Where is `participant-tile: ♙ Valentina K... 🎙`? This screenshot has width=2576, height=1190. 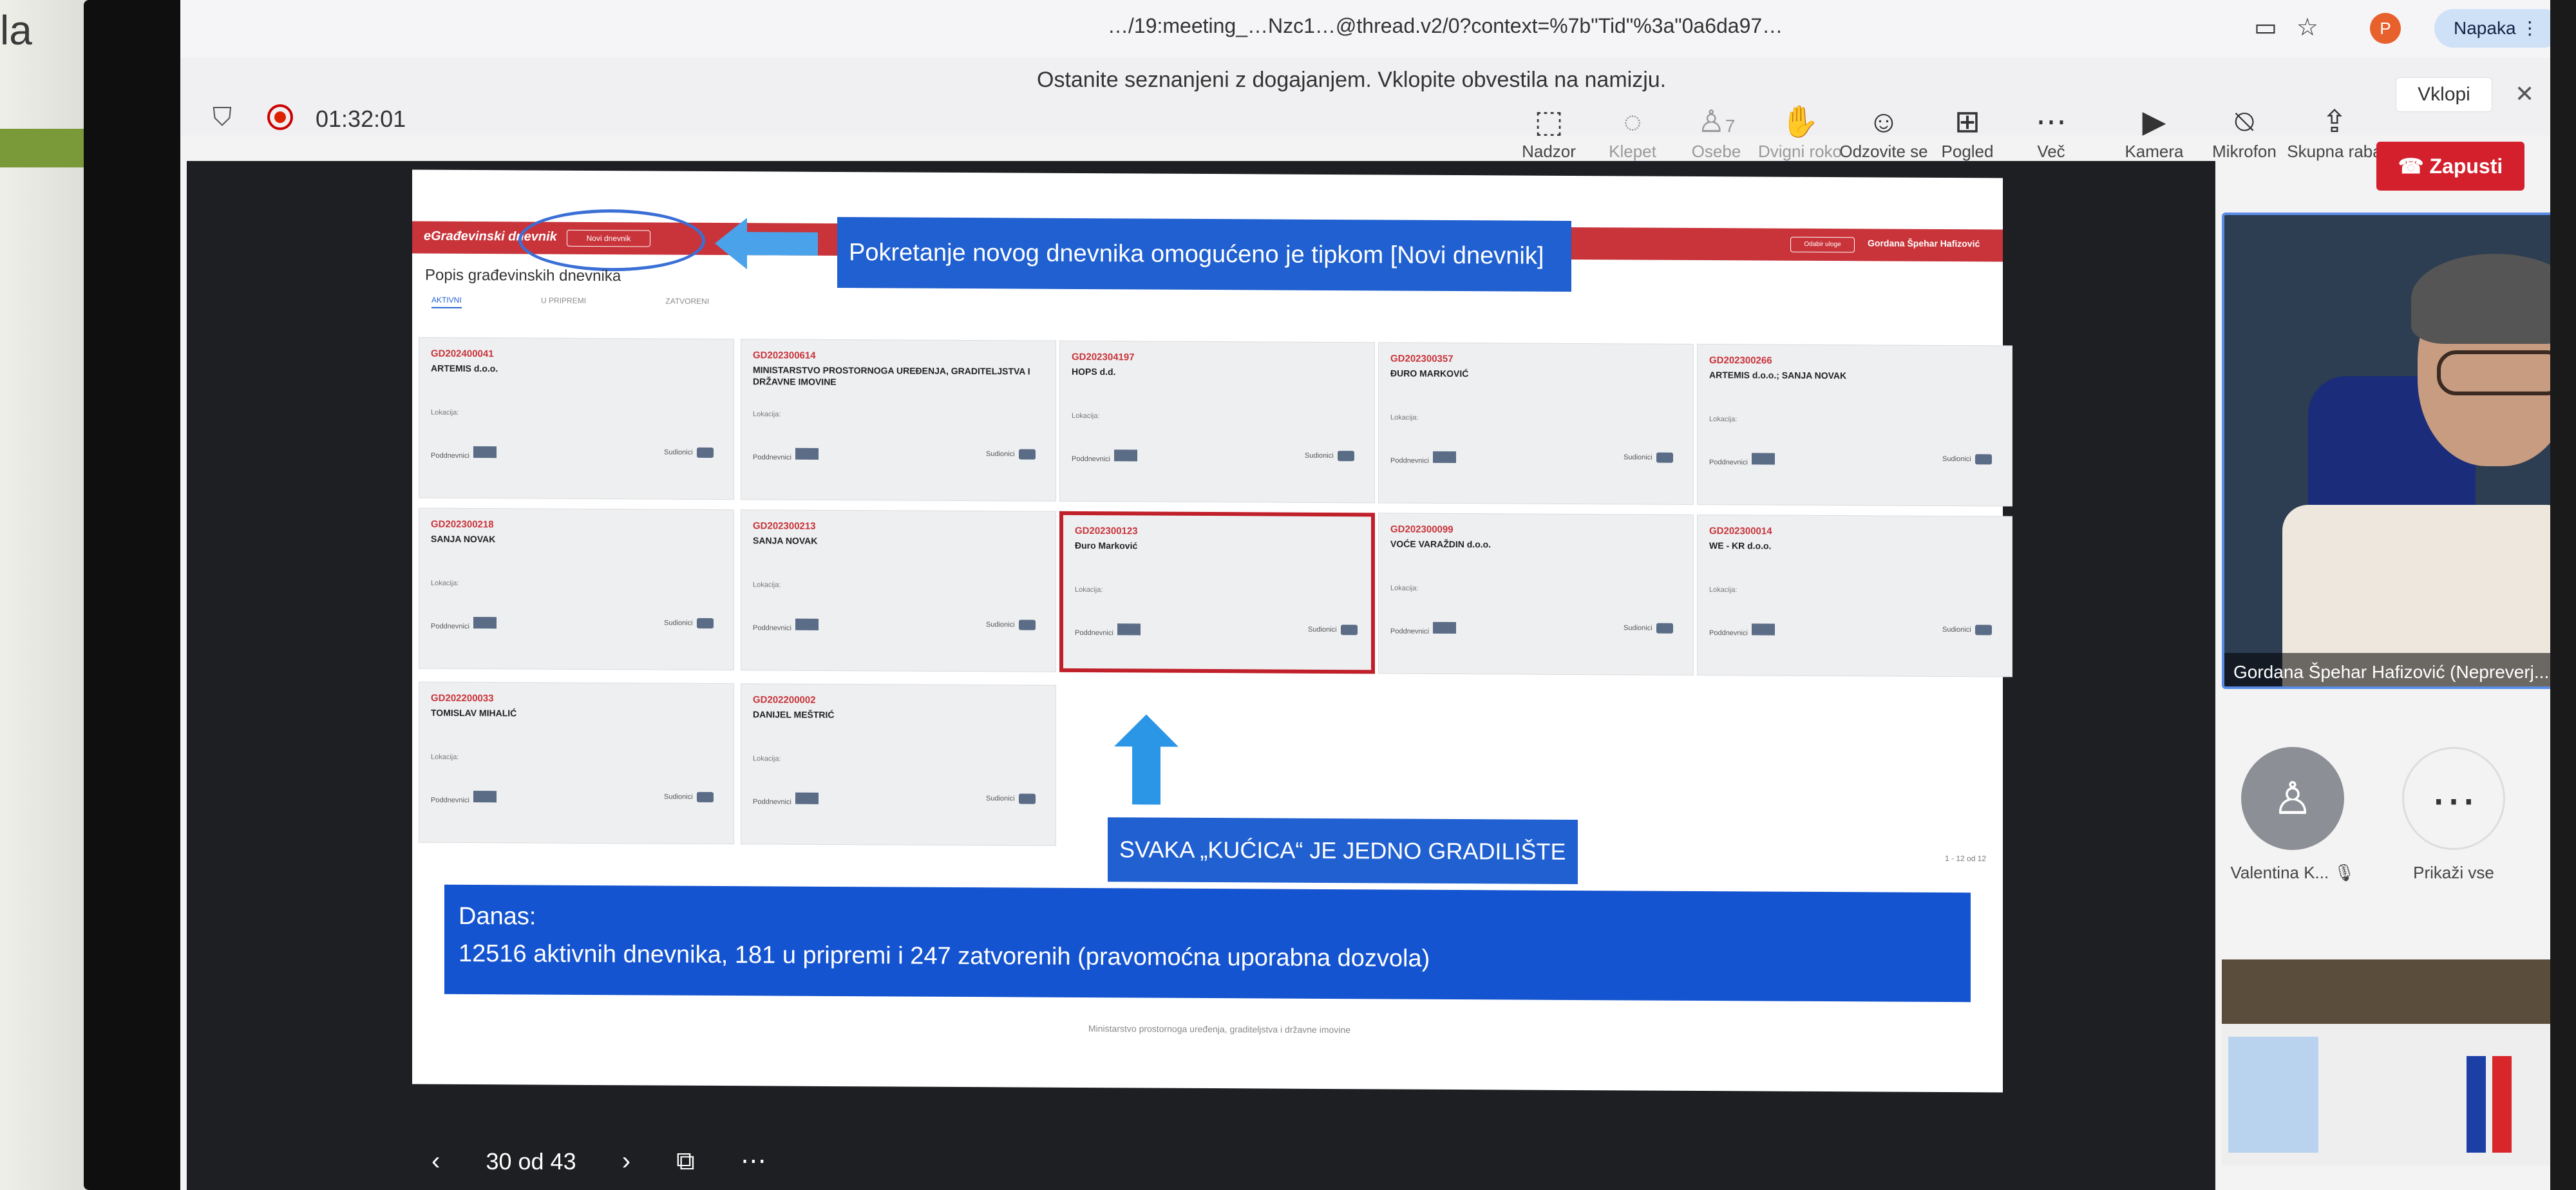 participant-tile: ♙ Valentina K... 🎙 is located at coordinates (2293, 815).